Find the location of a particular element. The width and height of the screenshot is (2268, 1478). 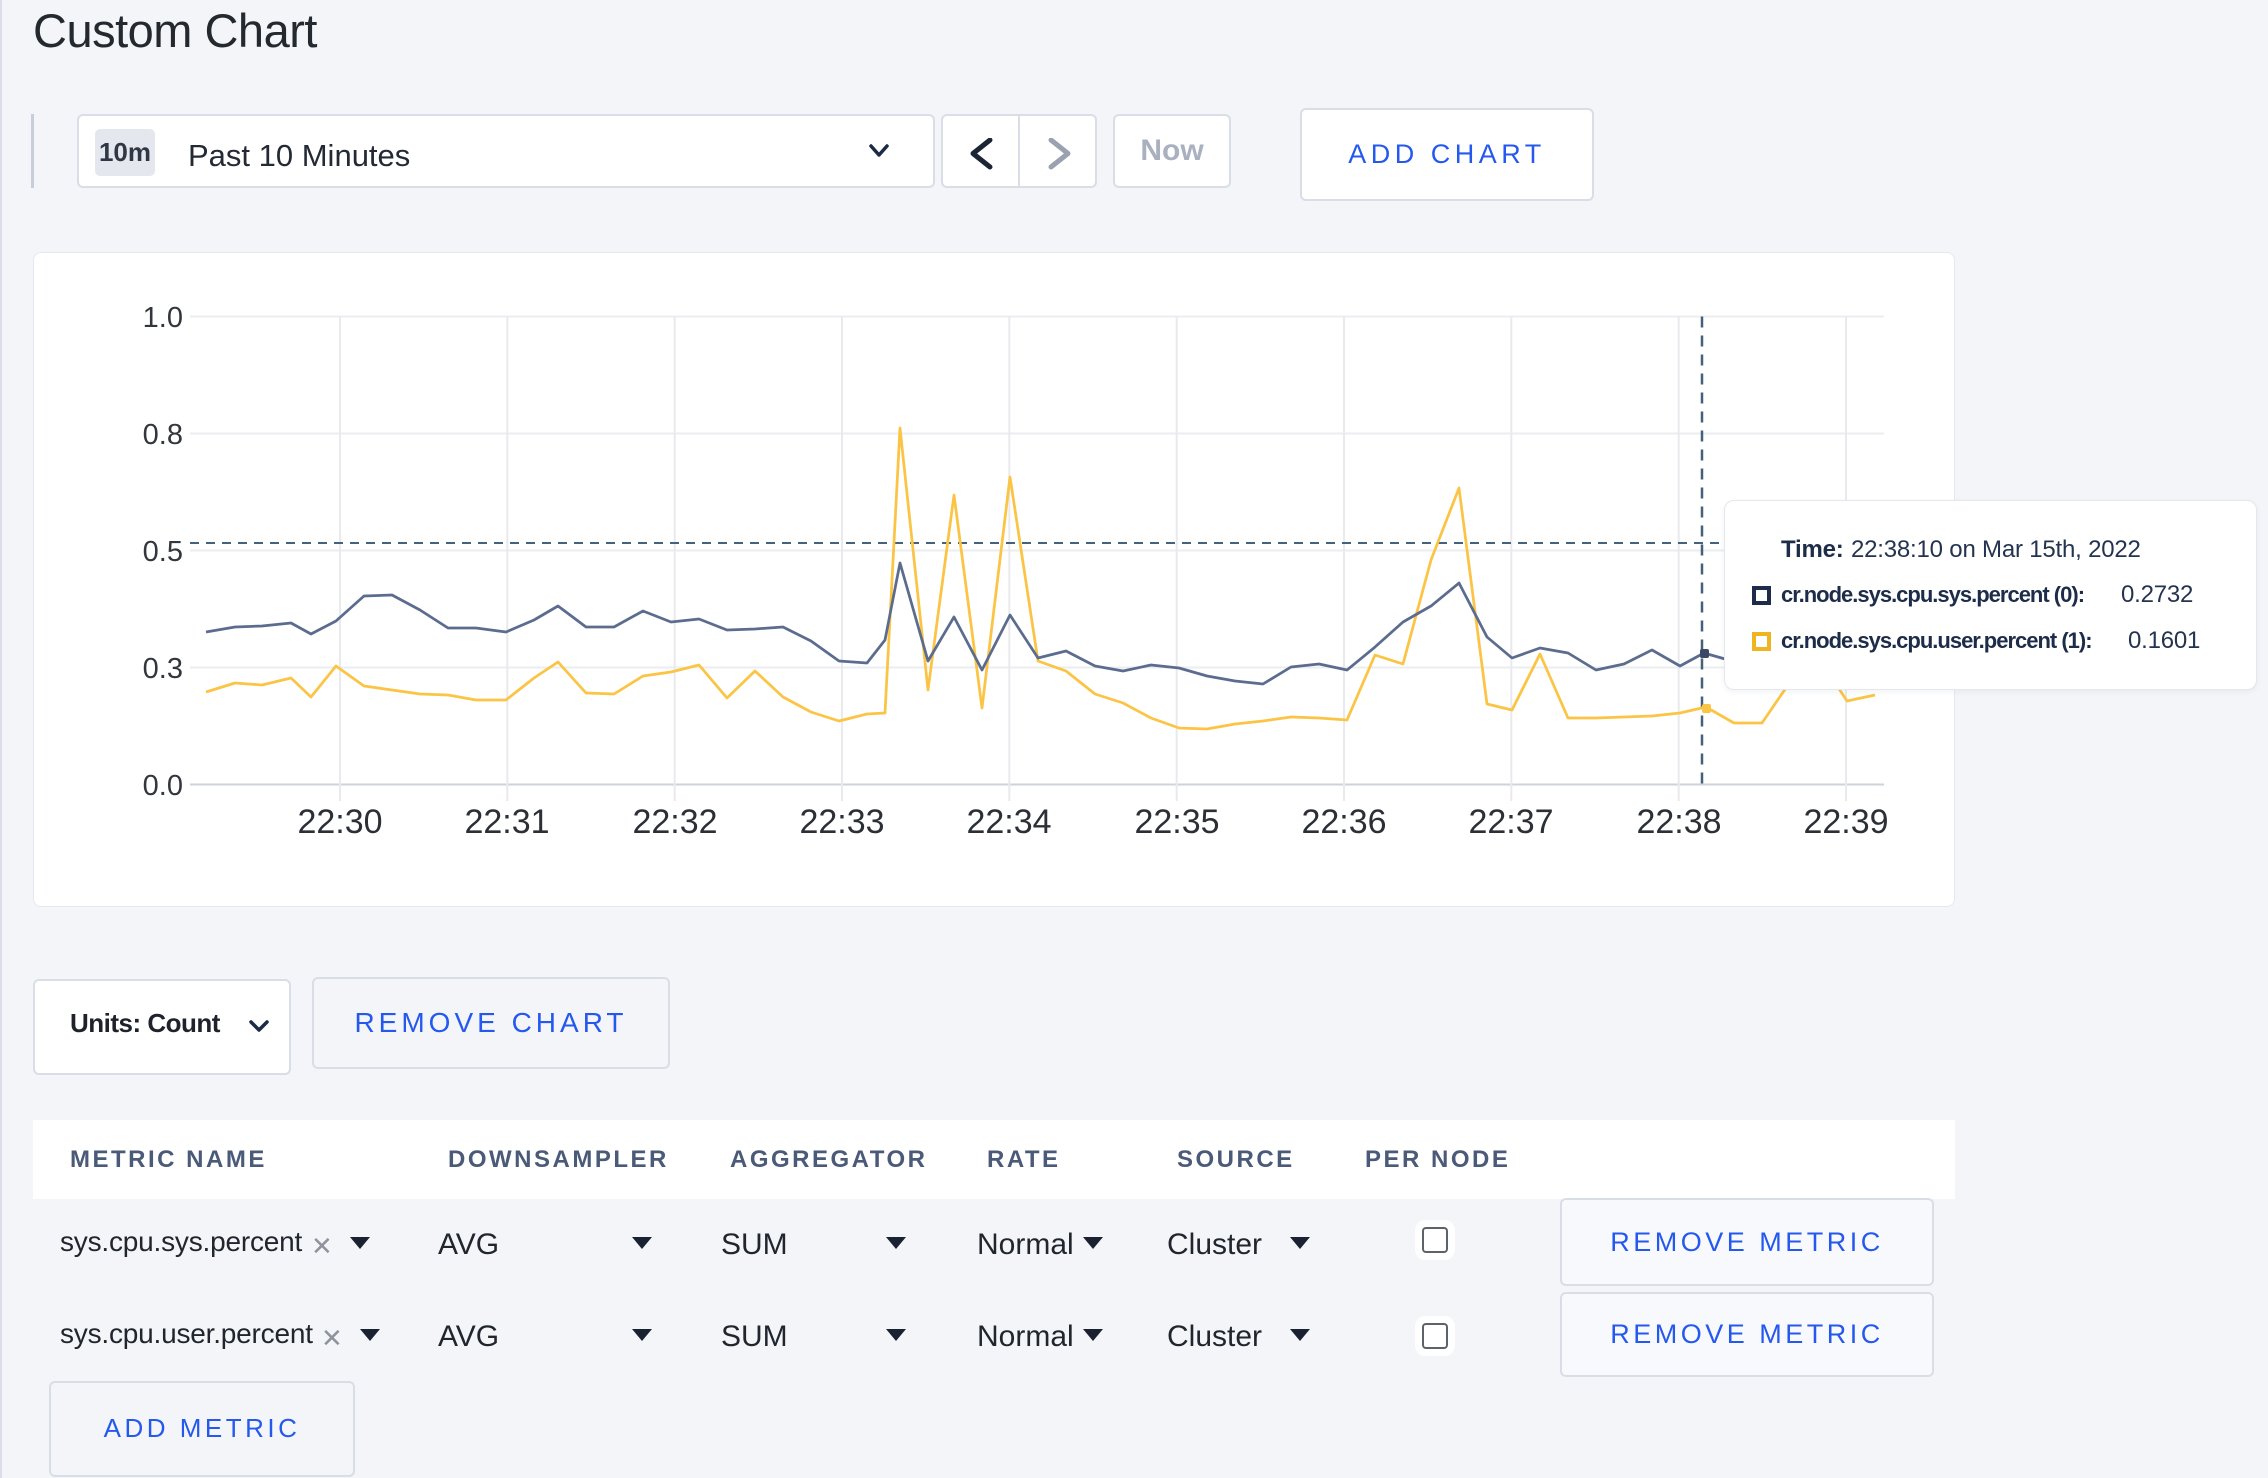

svg-text: 22:33 is located at coordinates (841, 822).